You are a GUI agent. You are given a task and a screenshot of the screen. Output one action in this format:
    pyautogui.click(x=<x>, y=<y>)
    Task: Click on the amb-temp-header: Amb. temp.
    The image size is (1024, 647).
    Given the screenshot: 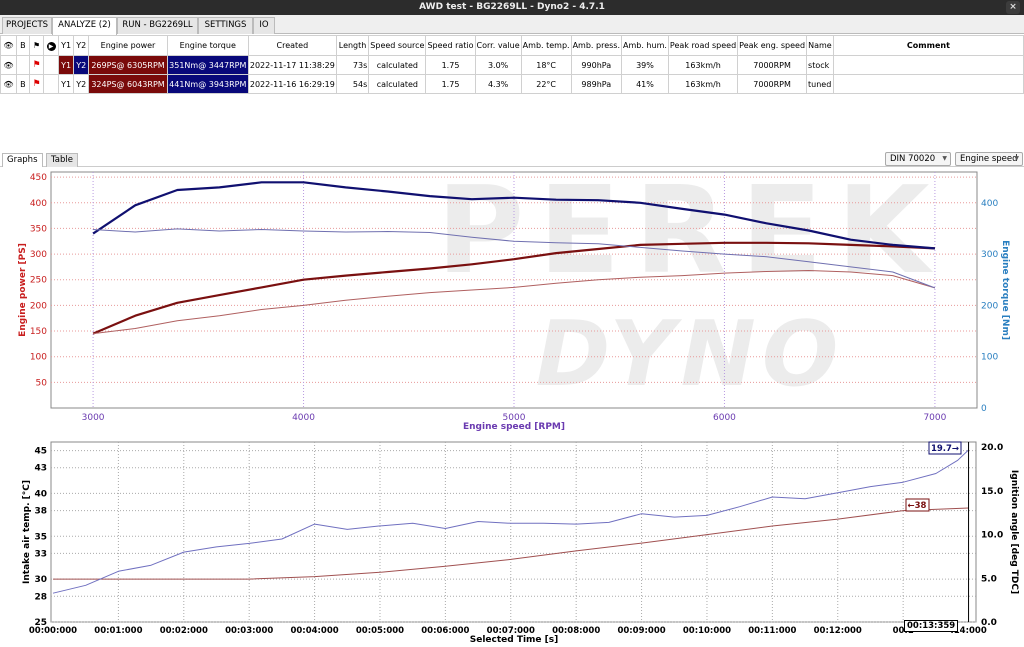 What is the action you would take?
    pyautogui.click(x=546, y=45)
    